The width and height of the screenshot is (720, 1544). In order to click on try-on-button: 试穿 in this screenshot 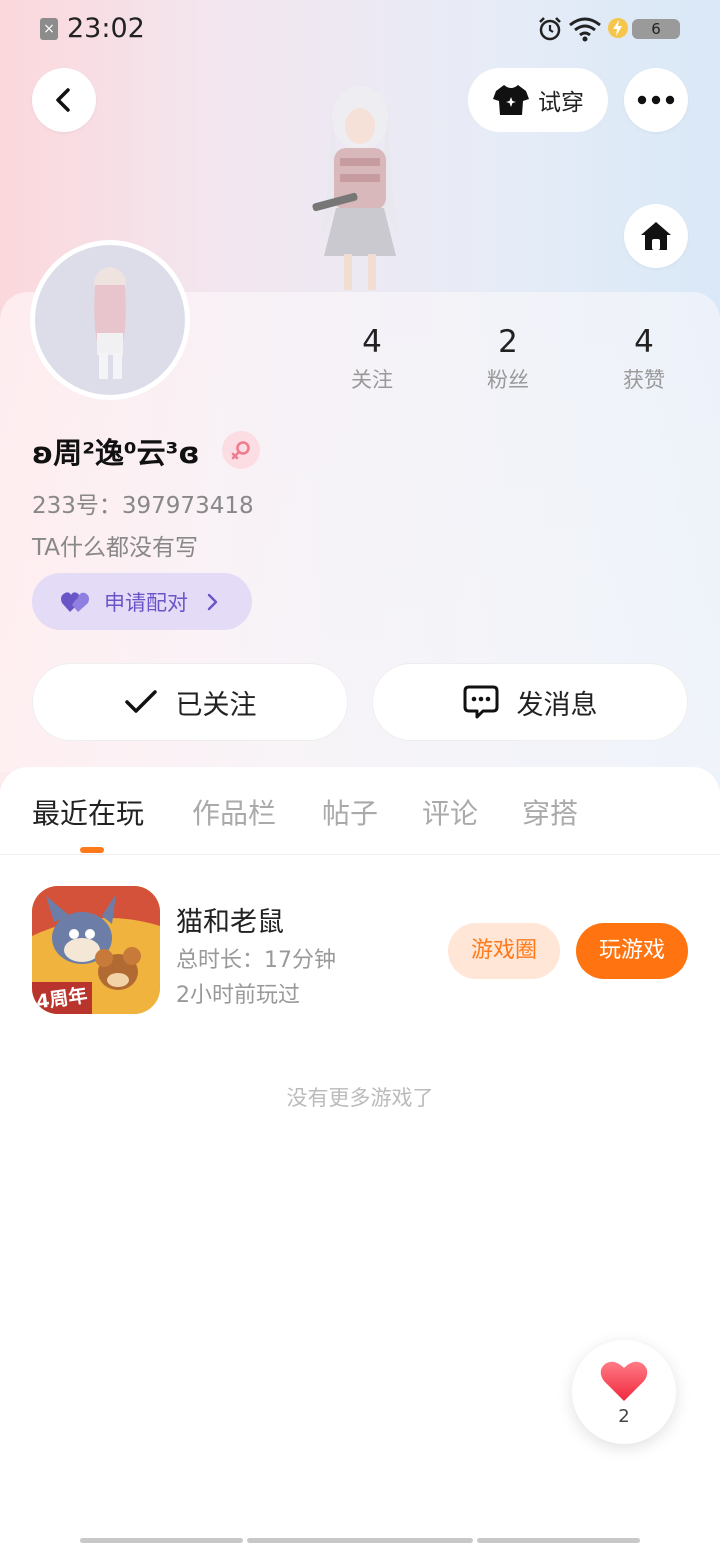, I will do `click(538, 100)`.